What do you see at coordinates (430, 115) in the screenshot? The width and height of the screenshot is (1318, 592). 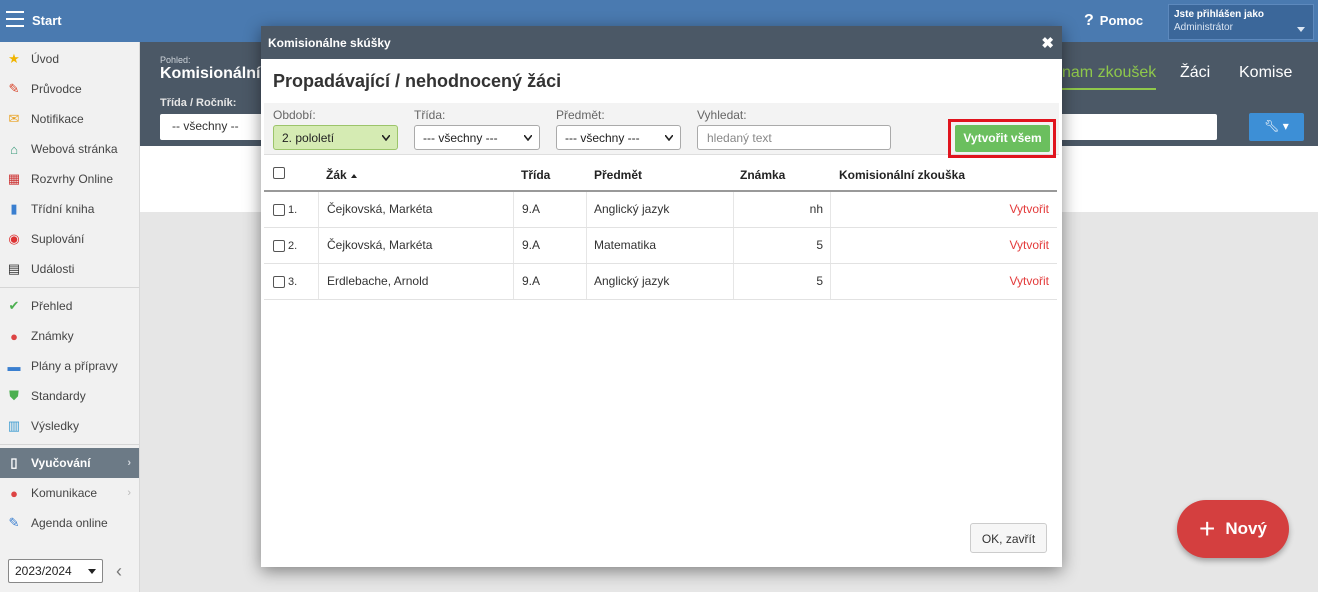 I see `class-label: Třída:` at bounding box center [430, 115].